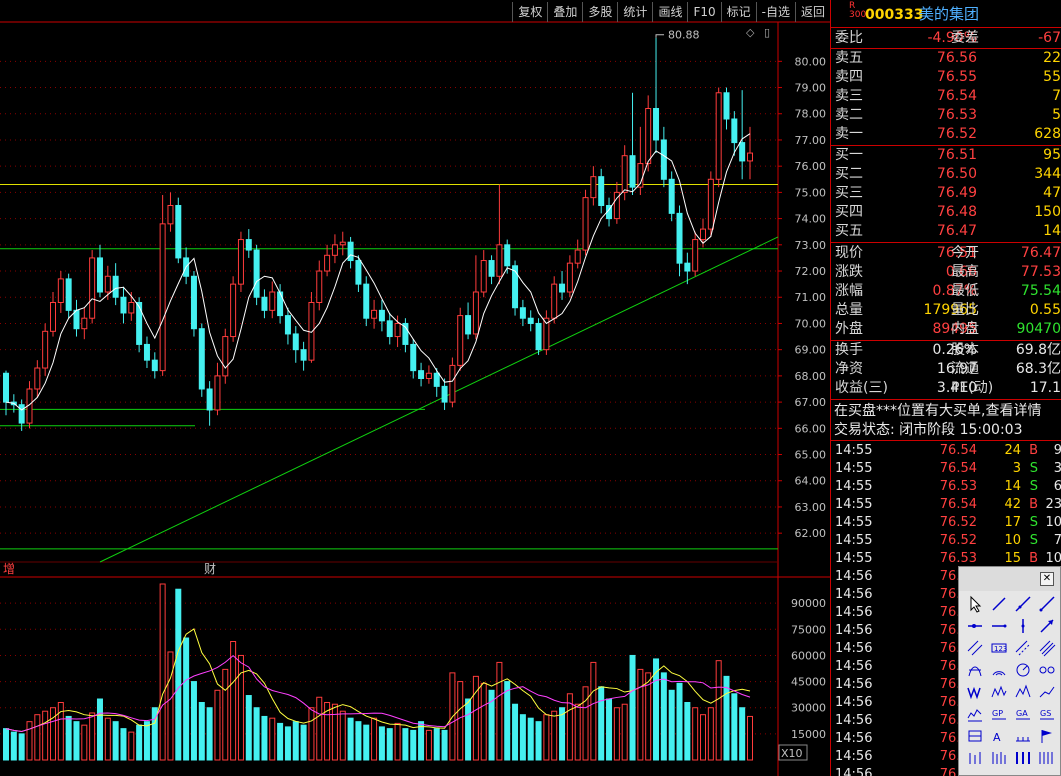 This screenshot has width=1061, height=776. Describe the element at coordinates (1047, 714) in the screenshot. I see `gs-tool-icon: GS` at that location.